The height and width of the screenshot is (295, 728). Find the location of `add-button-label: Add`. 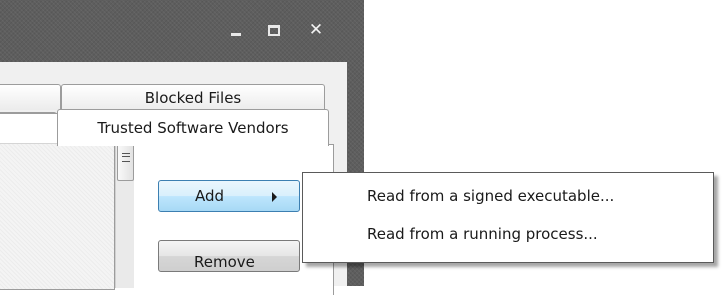

add-button-label: Add is located at coordinates (210, 196).